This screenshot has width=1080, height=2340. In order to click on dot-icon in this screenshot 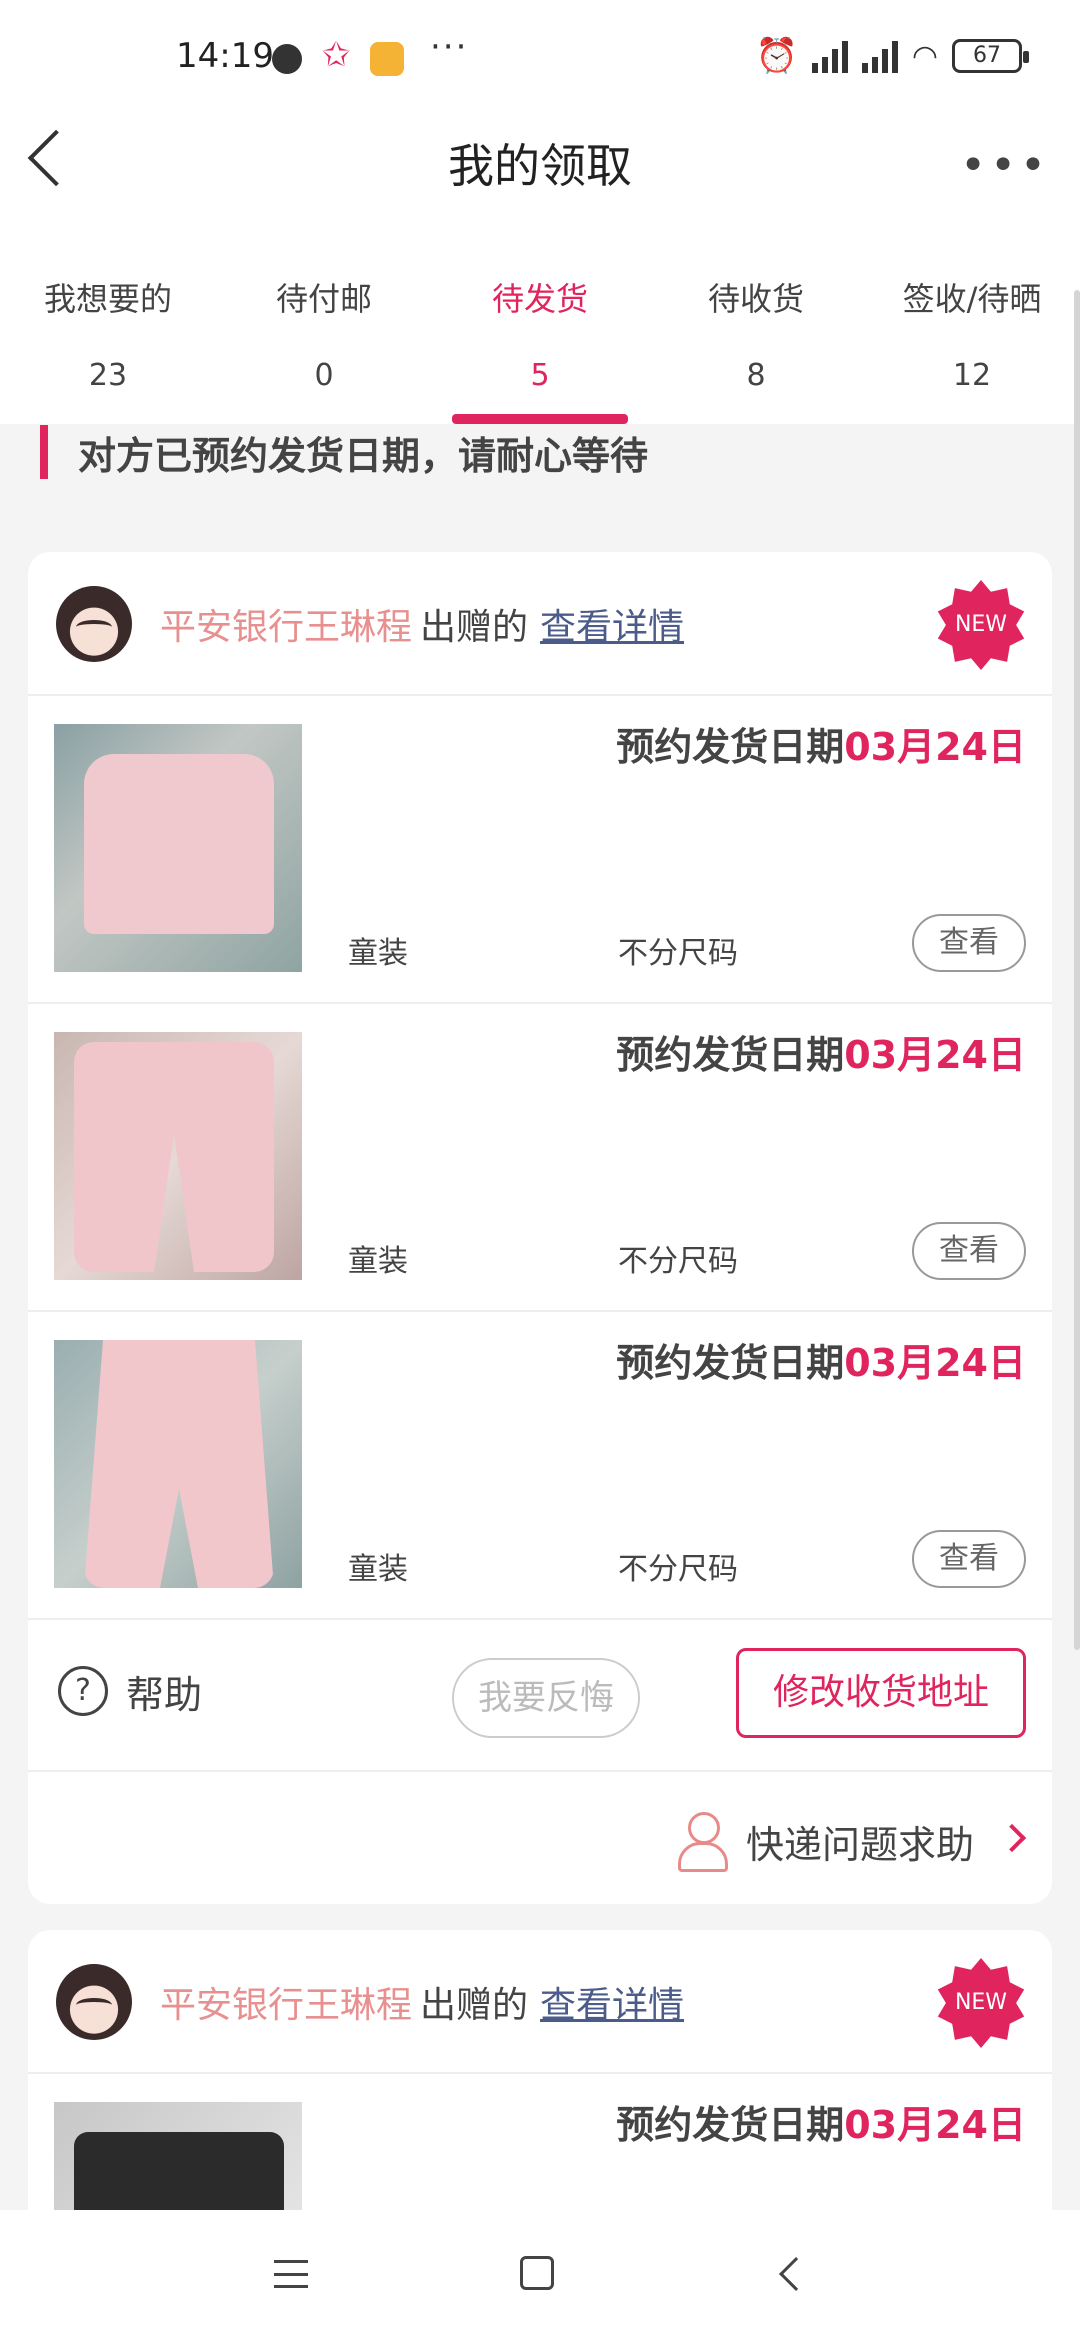, I will do `click(287, 59)`.